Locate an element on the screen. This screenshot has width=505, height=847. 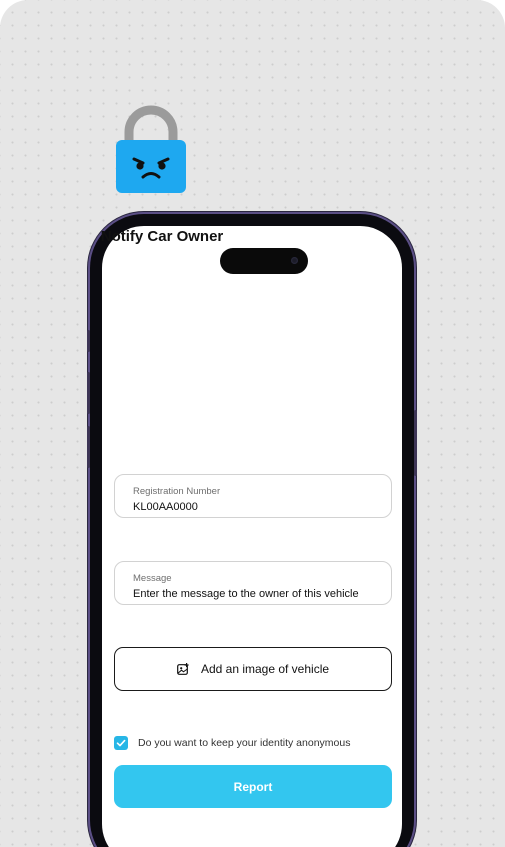
add-image-button: Add an image of vehicle is located at coordinates (253, 669).